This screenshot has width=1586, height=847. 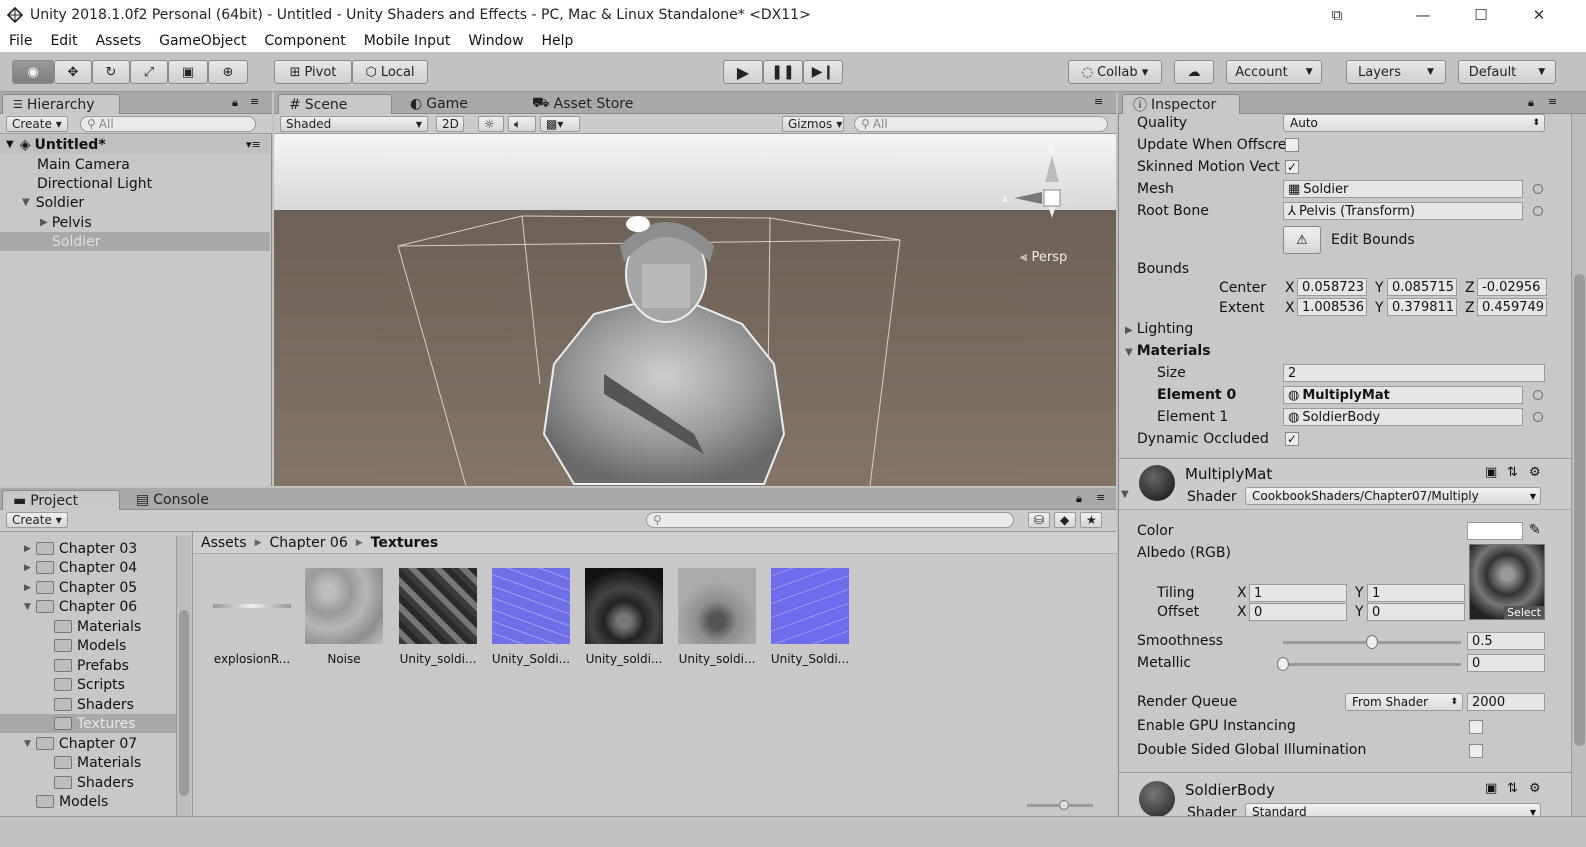 I want to click on metallic-field: 0, so click(x=1506, y=663).